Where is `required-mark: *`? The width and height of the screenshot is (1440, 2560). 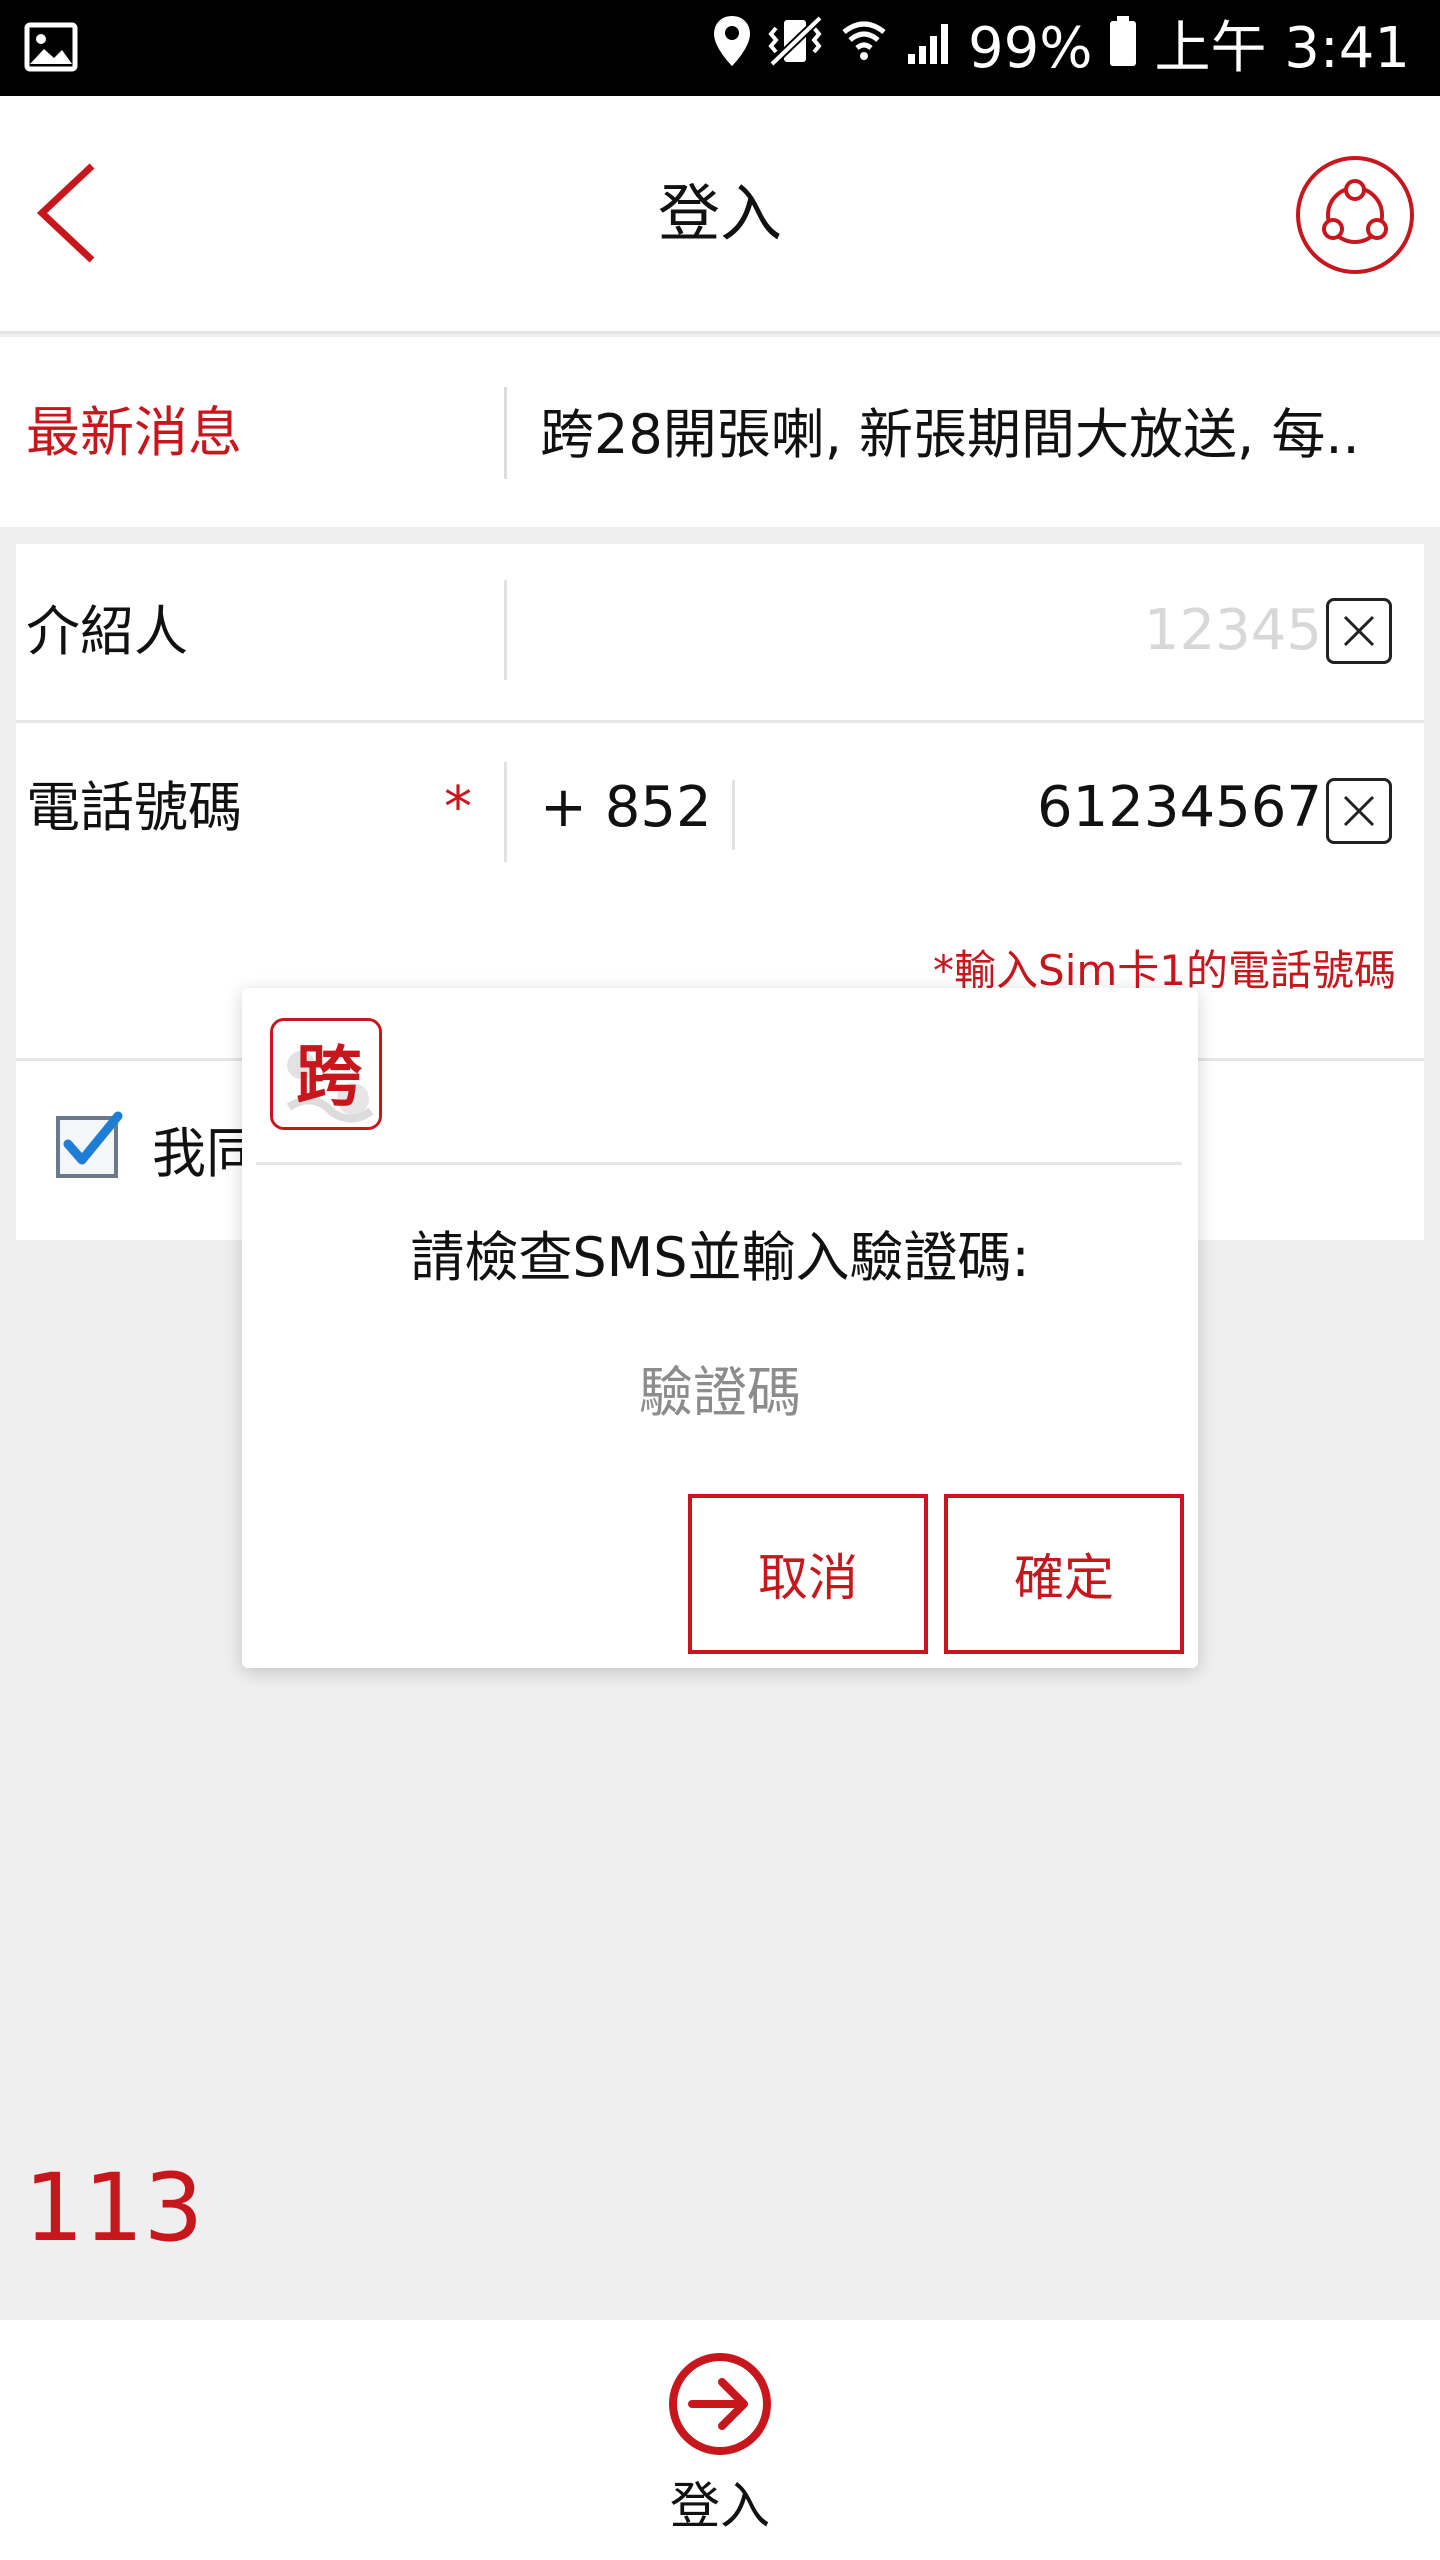
required-mark: * is located at coordinates (458, 807).